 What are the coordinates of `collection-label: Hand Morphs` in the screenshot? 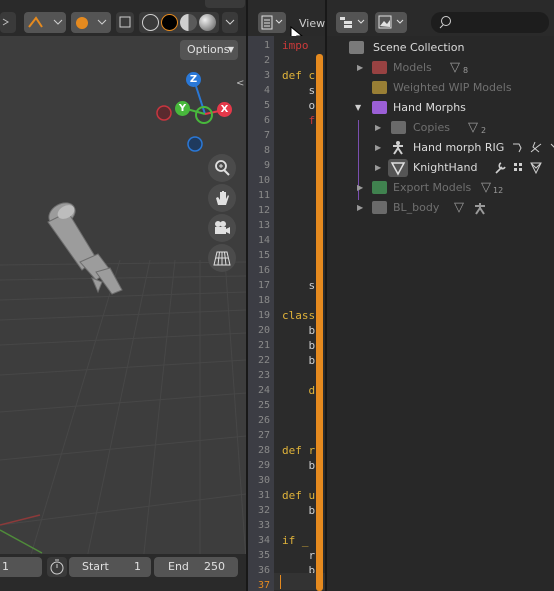 It's located at (429, 107).